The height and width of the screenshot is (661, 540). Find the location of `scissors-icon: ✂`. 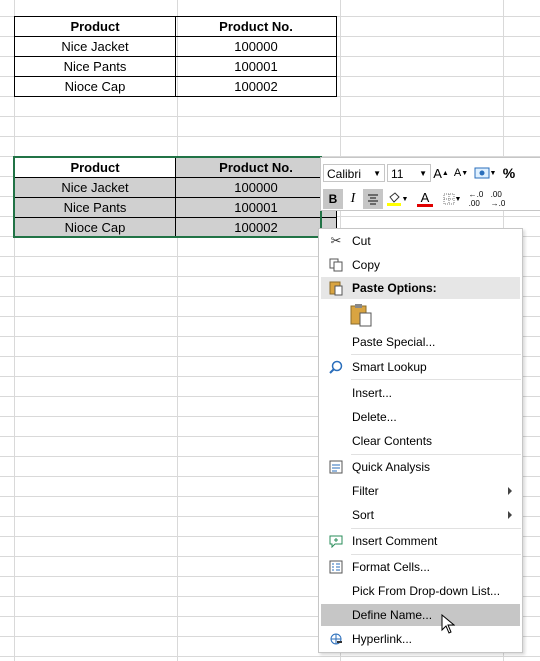

scissors-icon: ✂ is located at coordinates (336, 240).